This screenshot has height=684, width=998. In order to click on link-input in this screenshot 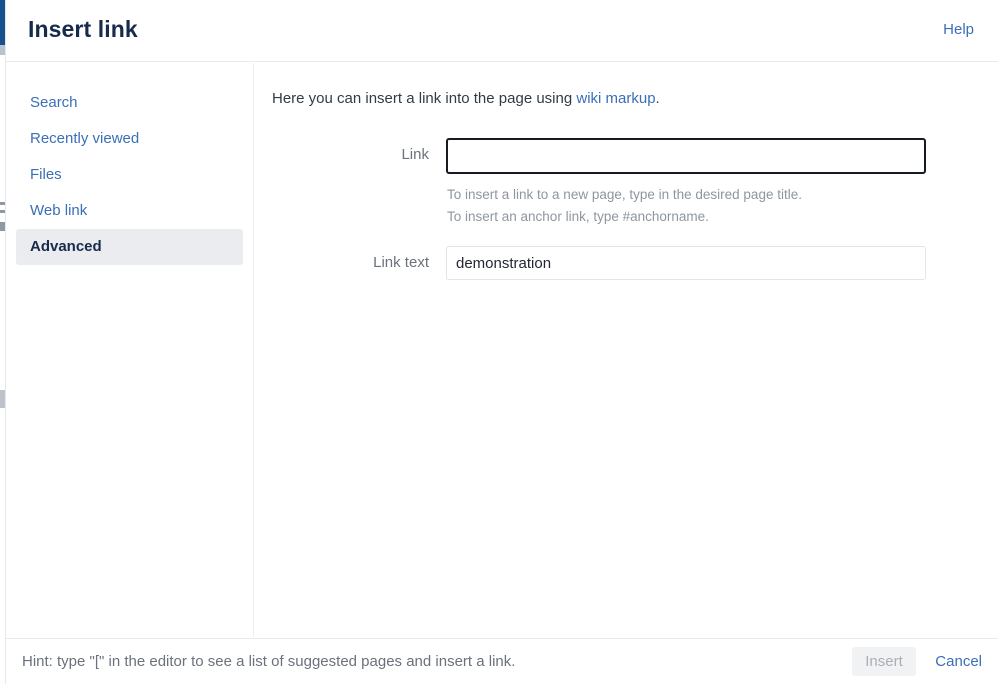, I will do `click(686, 156)`.